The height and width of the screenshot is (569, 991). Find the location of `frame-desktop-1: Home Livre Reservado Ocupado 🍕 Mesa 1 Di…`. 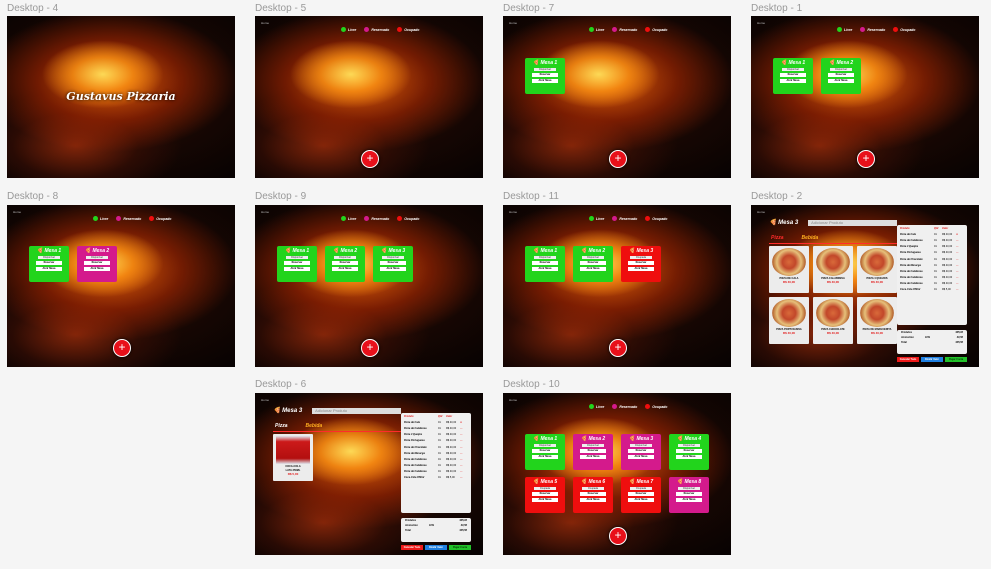

frame-desktop-1: Home Livre Reservado Ocupado 🍕 Mesa 1 Di… is located at coordinates (865, 97).